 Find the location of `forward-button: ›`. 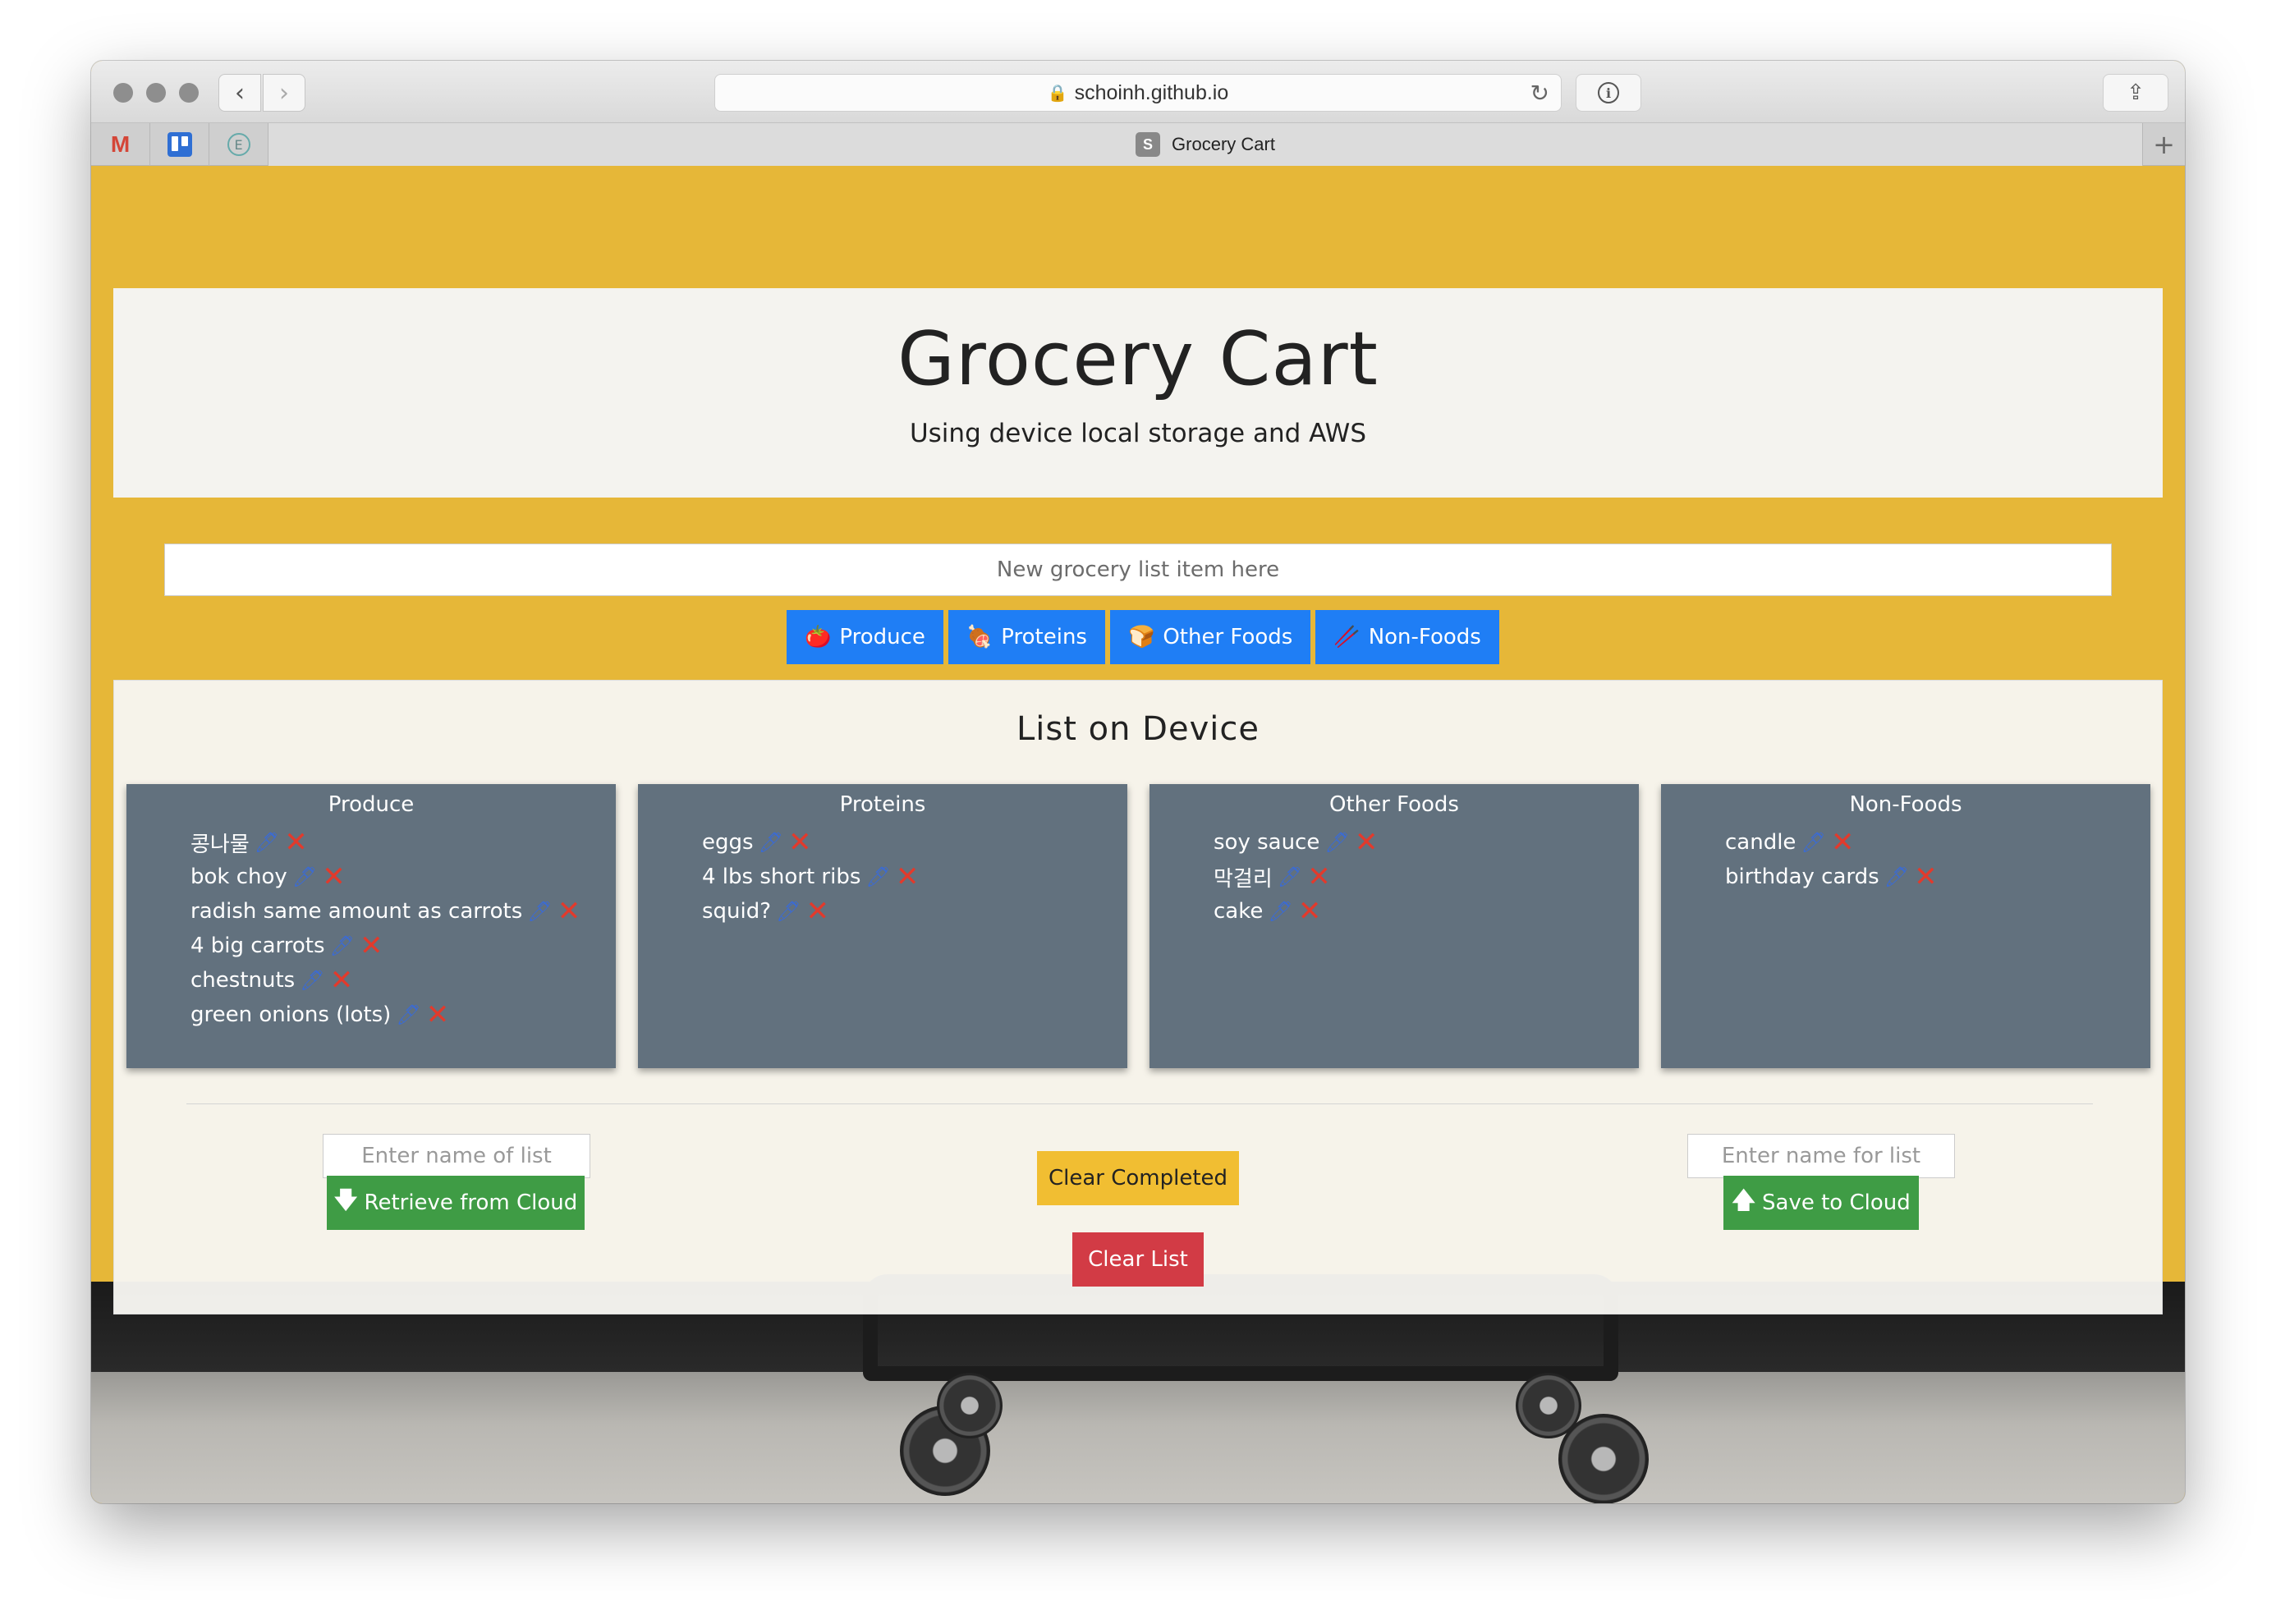

forward-button: › is located at coordinates (284, 93).